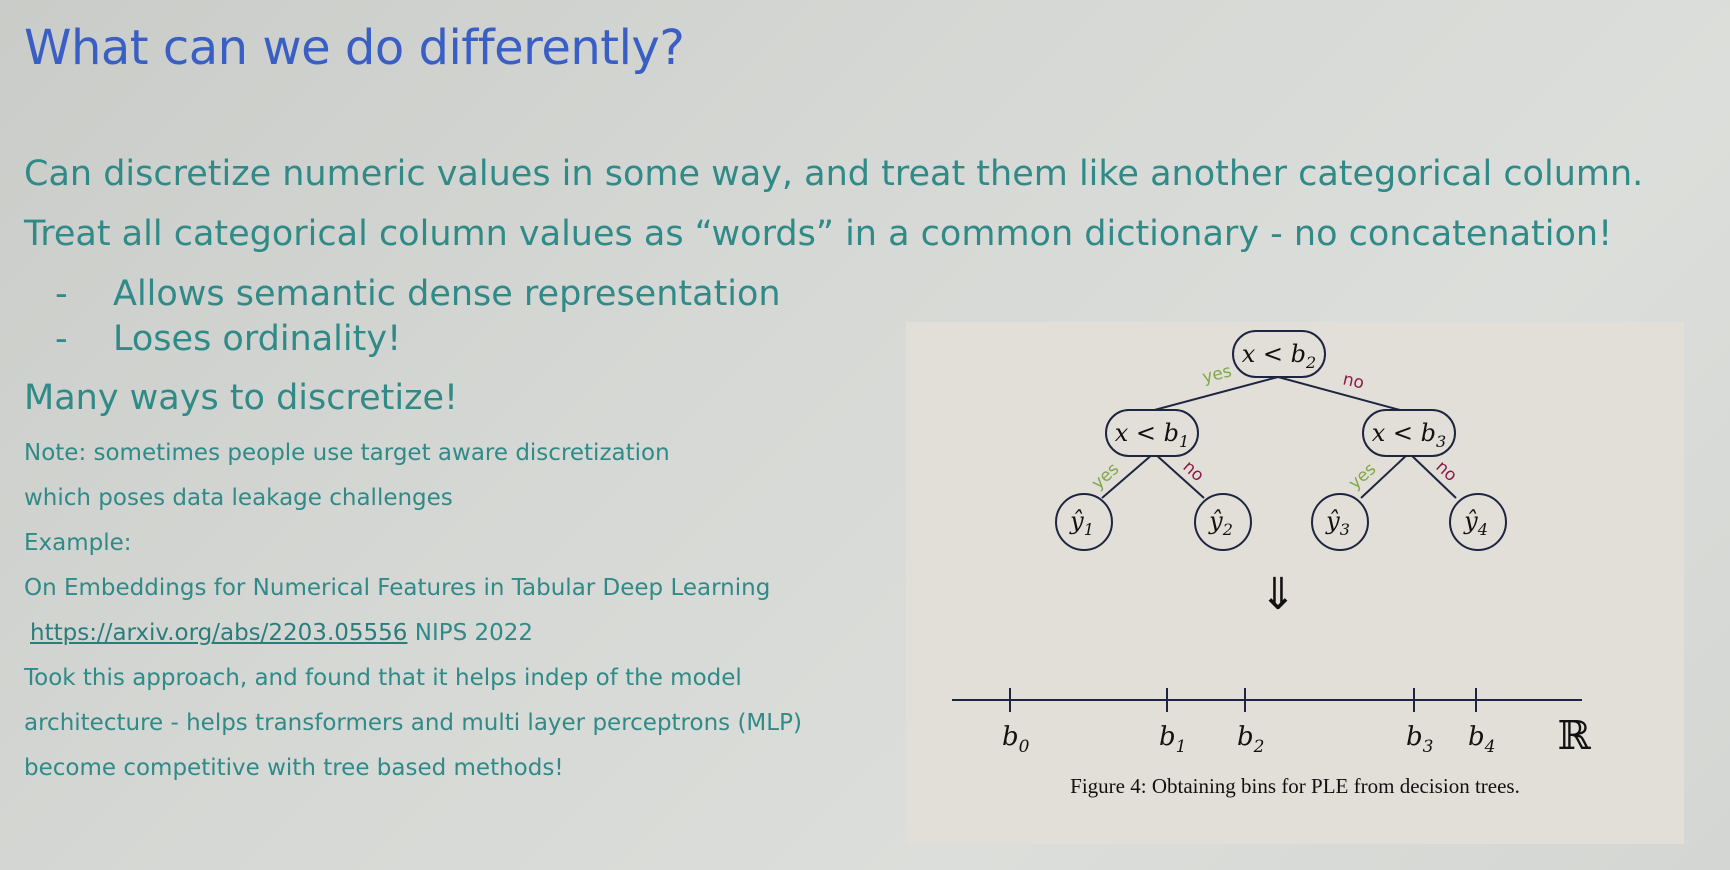  What do you see at coordinates (241, 398) in the screenshot?
I see `text-line-many-ways: Many ways to discretize!` at bounding box center [241, 398].